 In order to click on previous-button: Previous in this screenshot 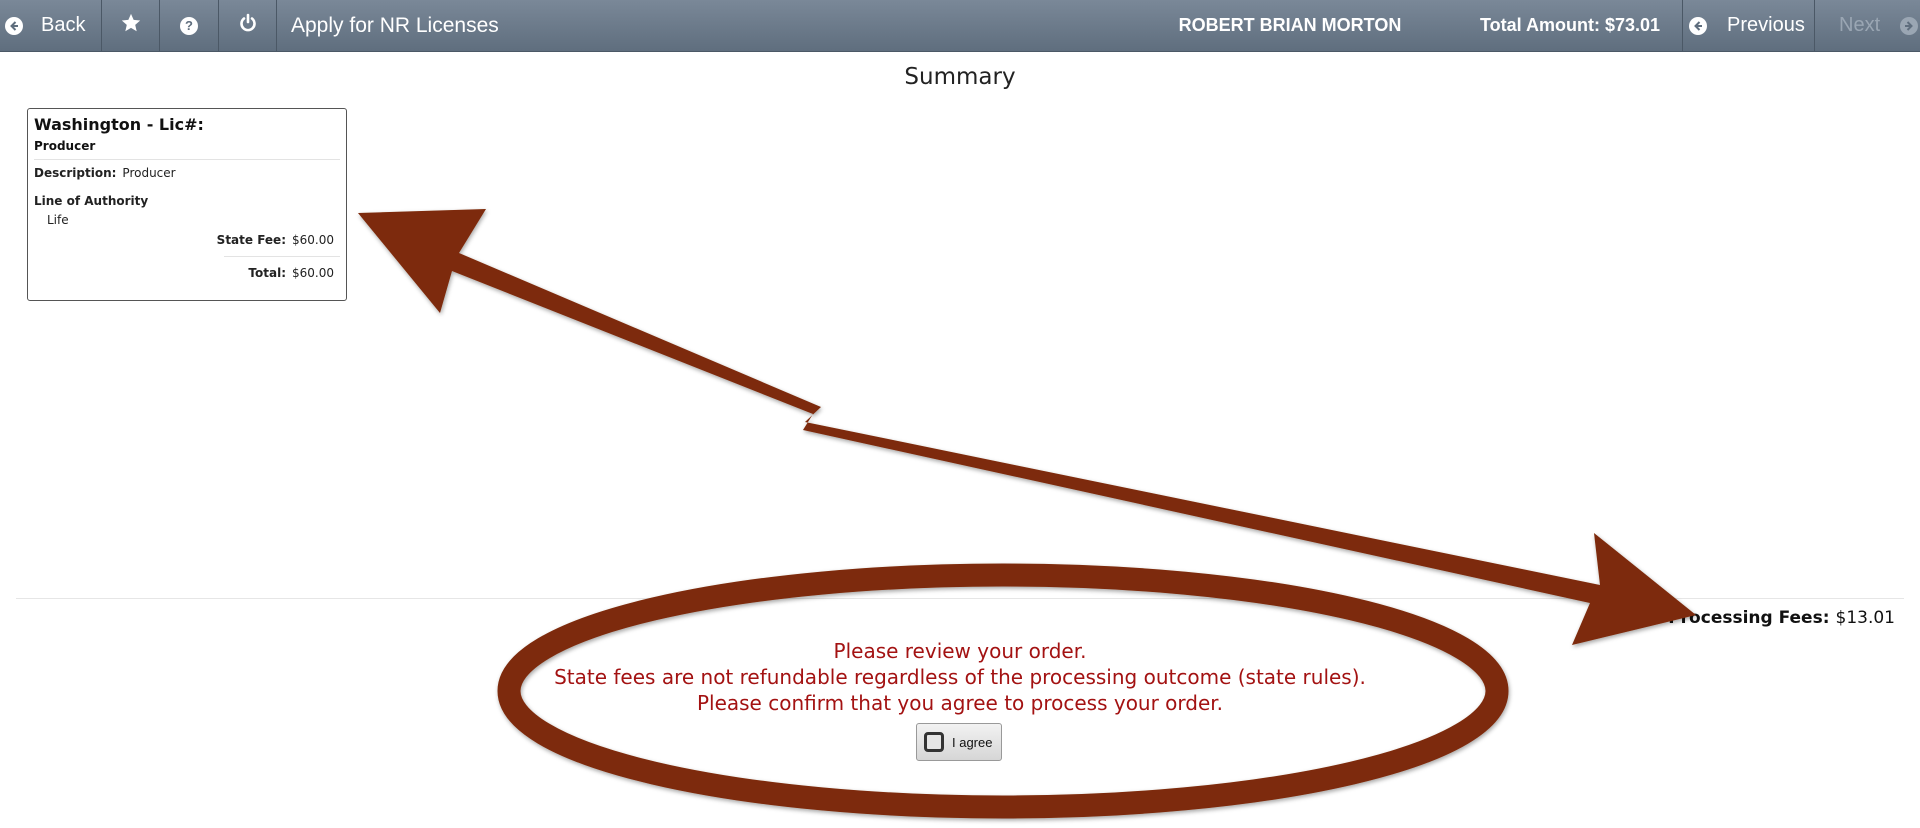, I will do `click(1748, 25)`.